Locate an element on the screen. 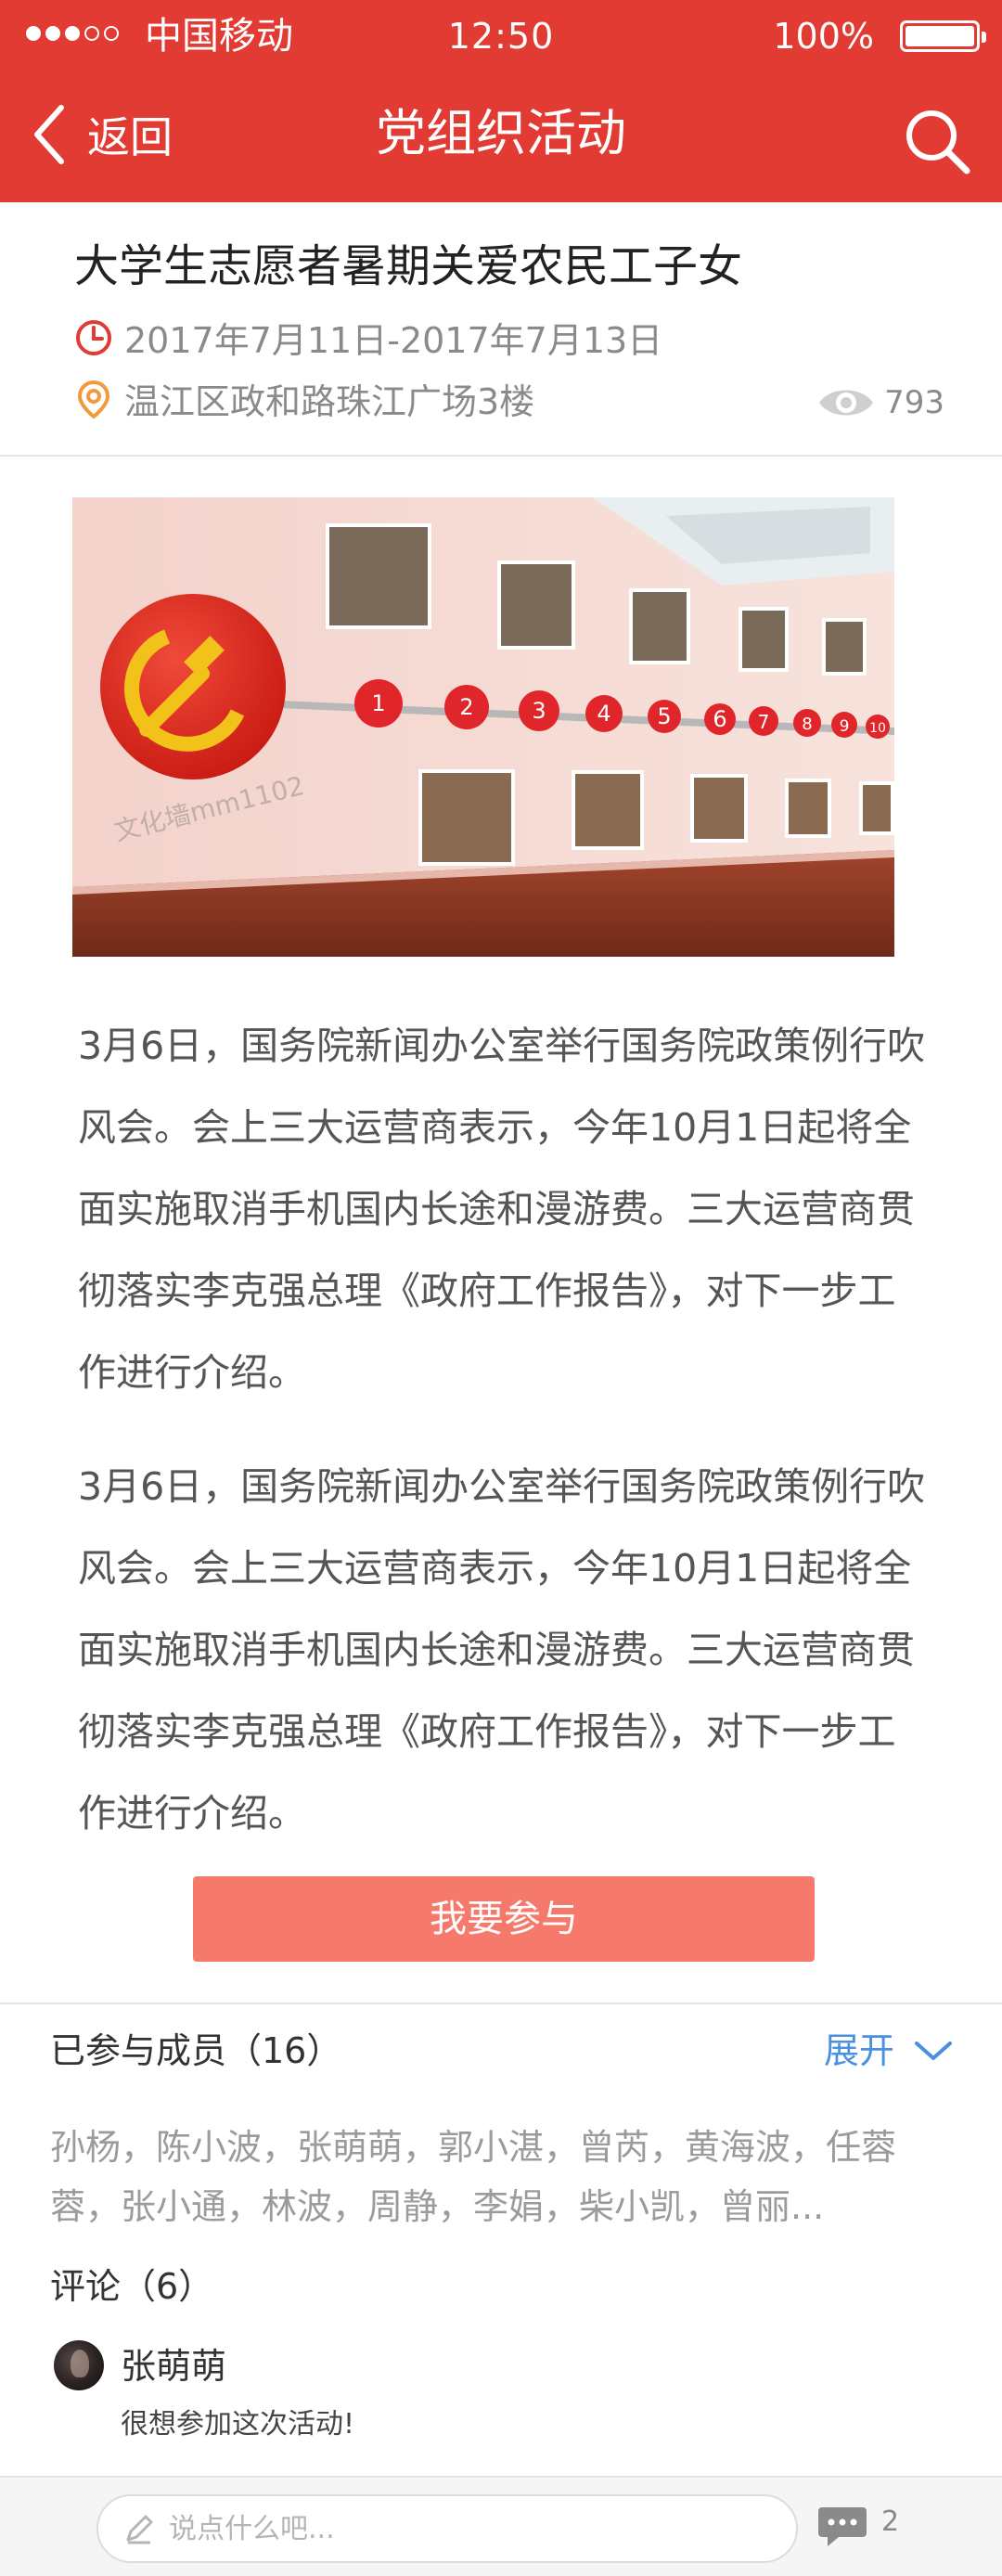 This screenshot has height=2576, width=1002. top-bar: 中国移动 12:50 100% 返回 党组织活动 is located at coordinates (501, 101).